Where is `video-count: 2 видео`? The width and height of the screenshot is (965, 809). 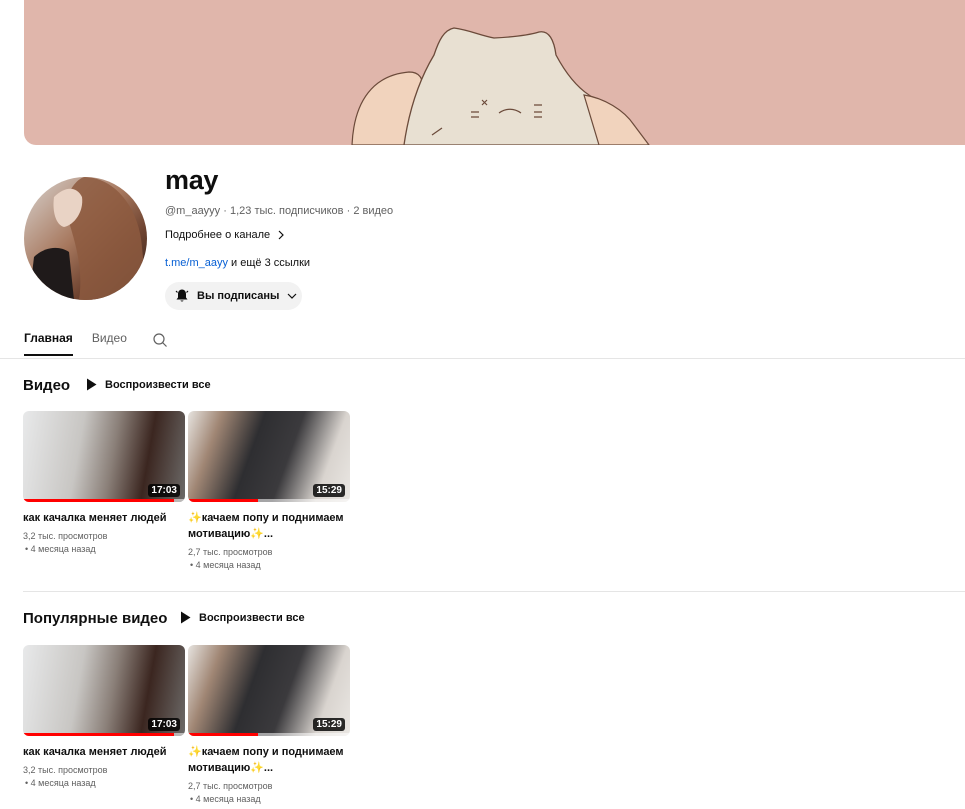 video-count: 2 видео is located at coordinates (373, 211).